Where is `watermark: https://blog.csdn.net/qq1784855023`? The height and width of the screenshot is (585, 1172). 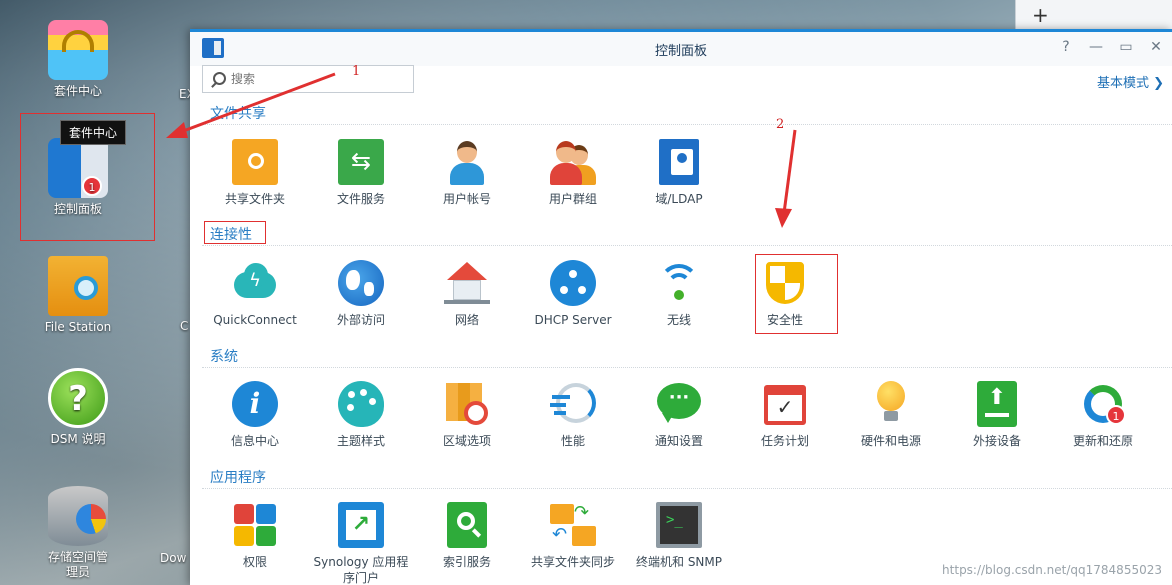 watermark: https://blog.csdn.net/qq1784855023 is located at coordinates (1052, 570).